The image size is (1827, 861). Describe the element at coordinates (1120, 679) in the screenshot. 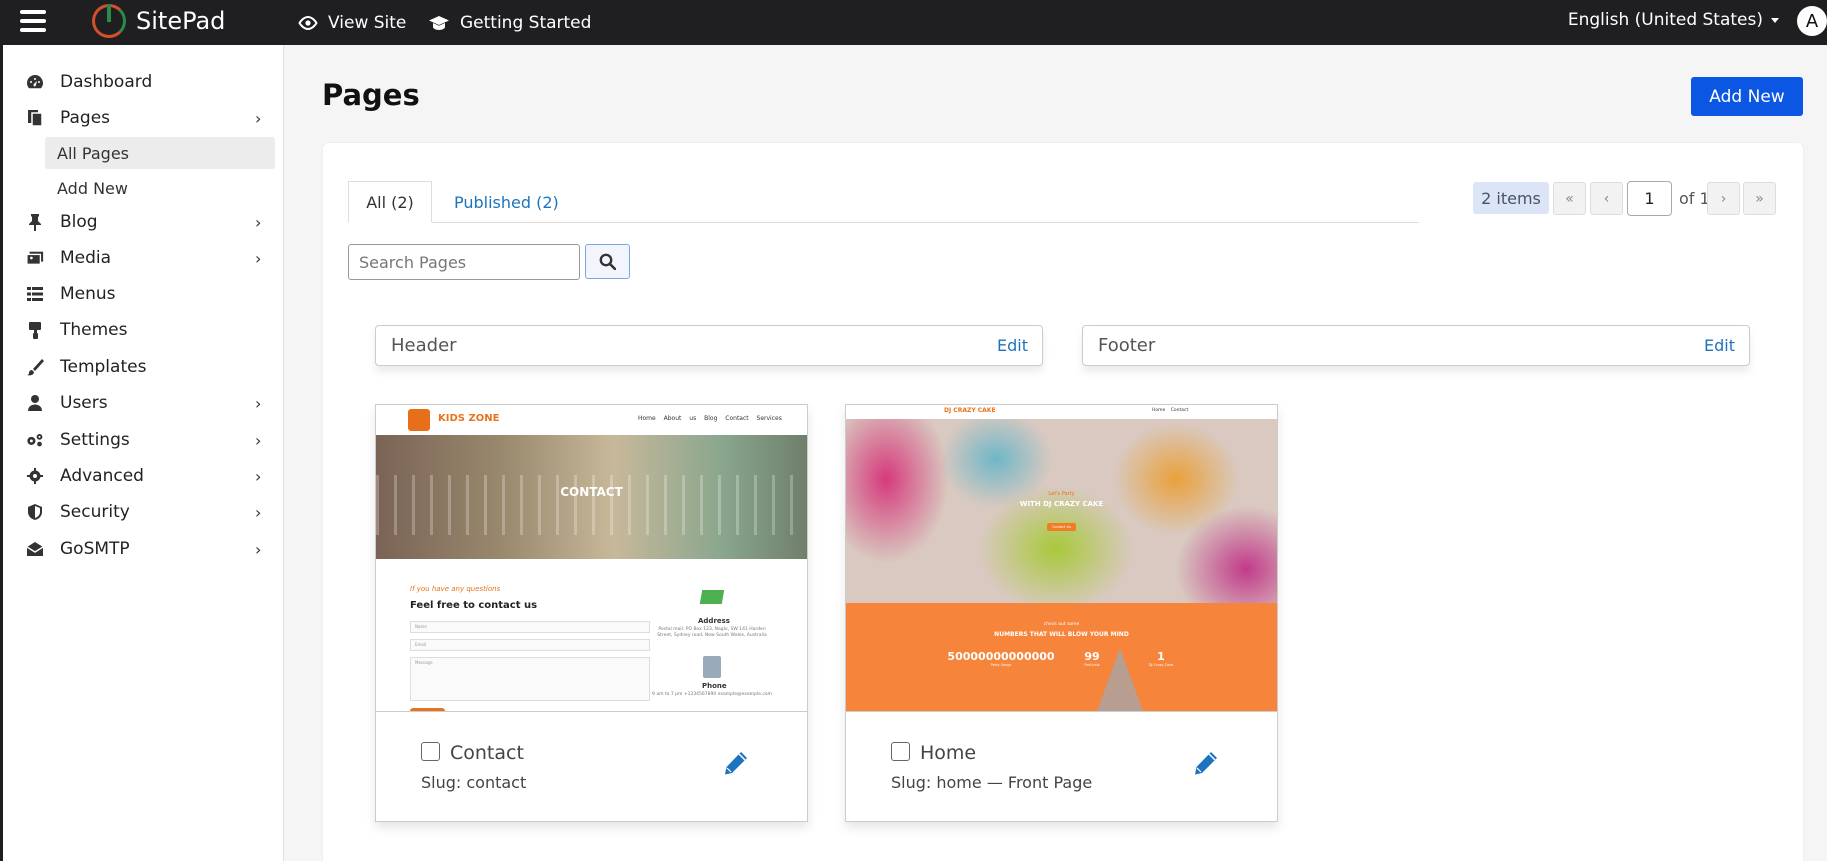

I see `preview-shark-image` at that location.